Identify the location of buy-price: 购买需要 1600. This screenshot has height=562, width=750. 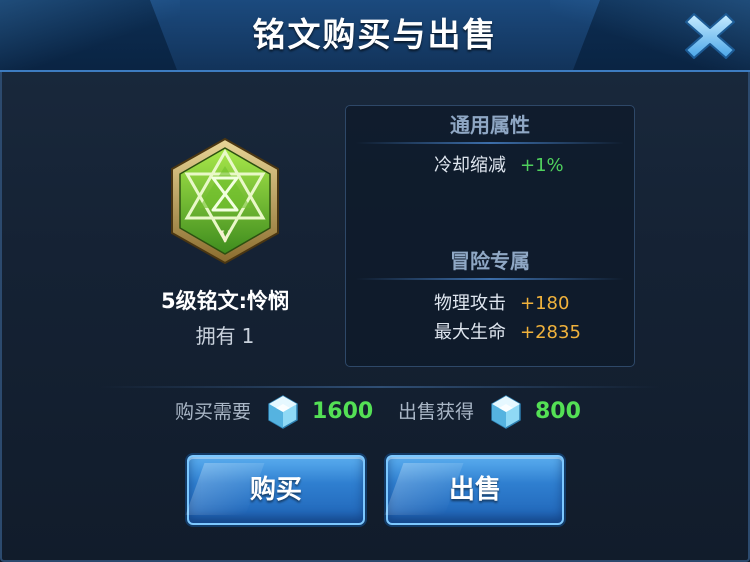
(275, 412).